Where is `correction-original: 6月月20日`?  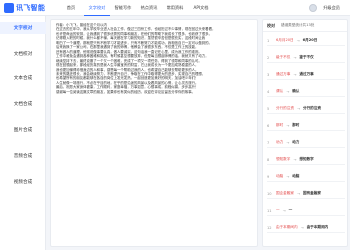
correction-original: 6月月20日 is located at coordinates (285, 40).